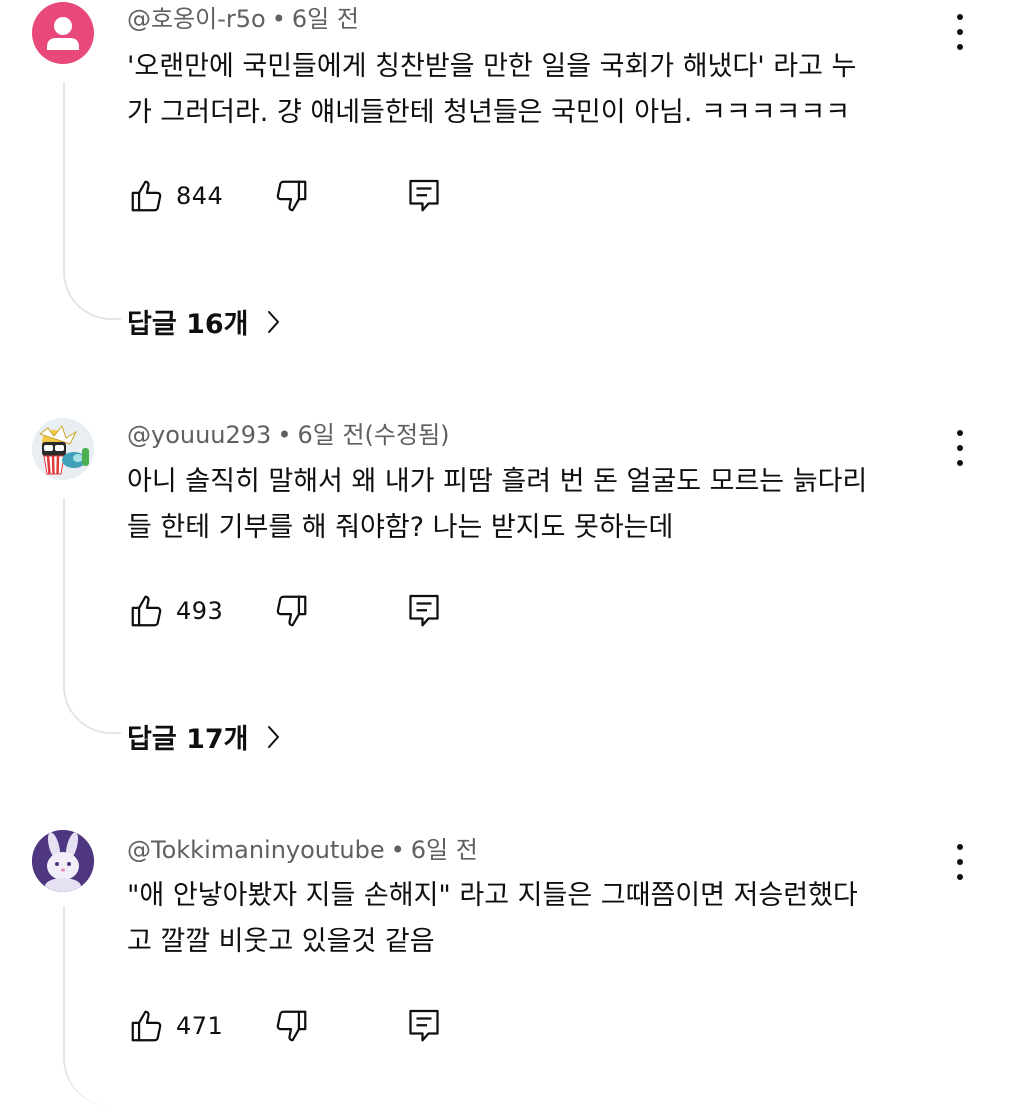  Describe the element at coordinates (200, 611) in the screenshot. I see `like-count: 493` at that location.